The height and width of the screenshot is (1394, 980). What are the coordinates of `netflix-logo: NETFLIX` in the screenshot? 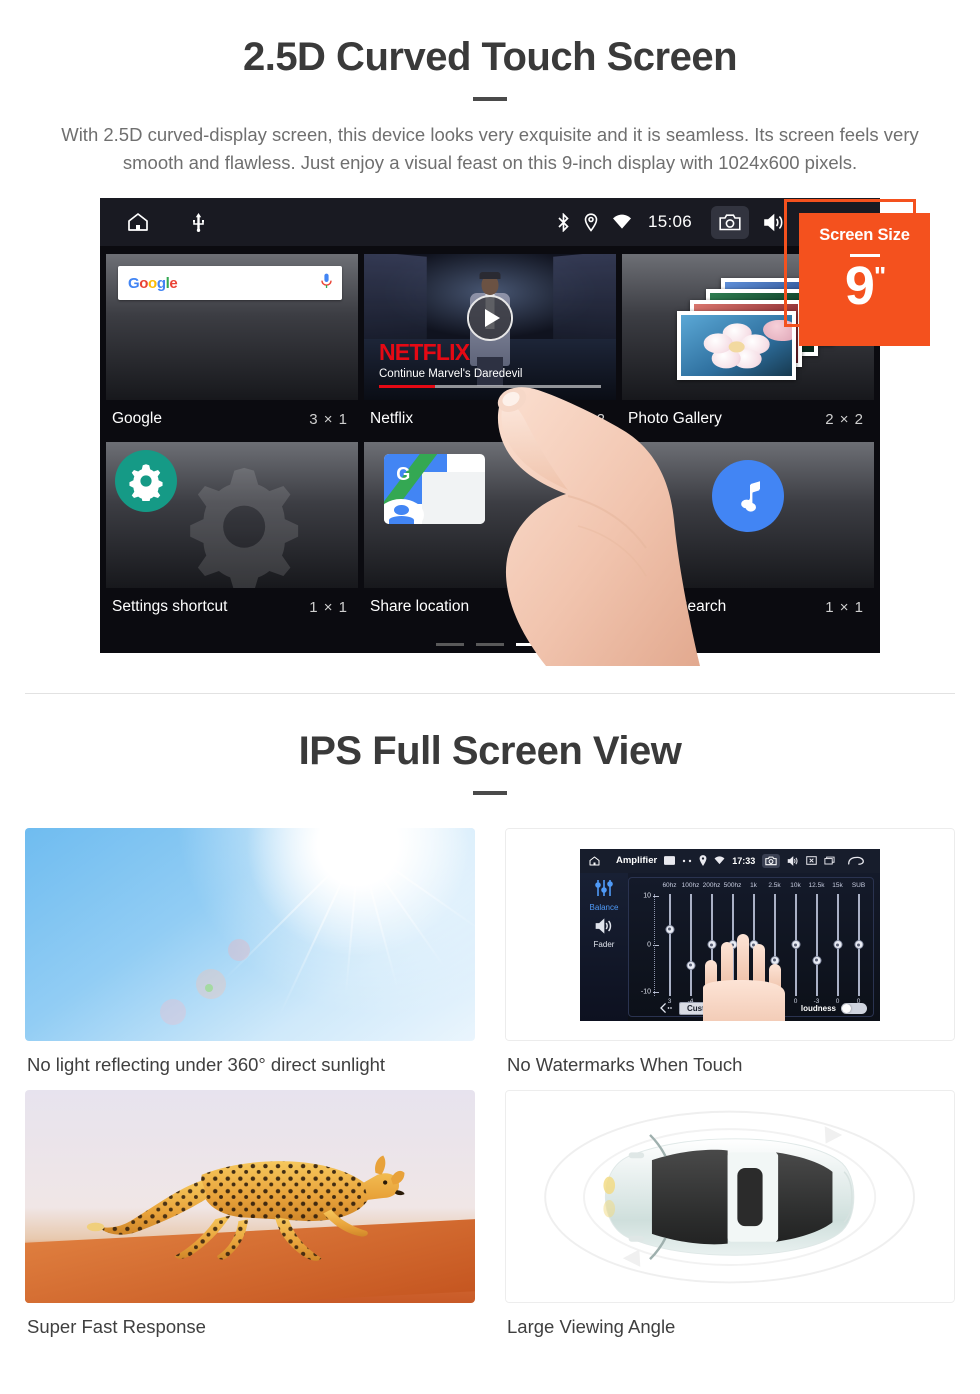 It's located at (424, 352).